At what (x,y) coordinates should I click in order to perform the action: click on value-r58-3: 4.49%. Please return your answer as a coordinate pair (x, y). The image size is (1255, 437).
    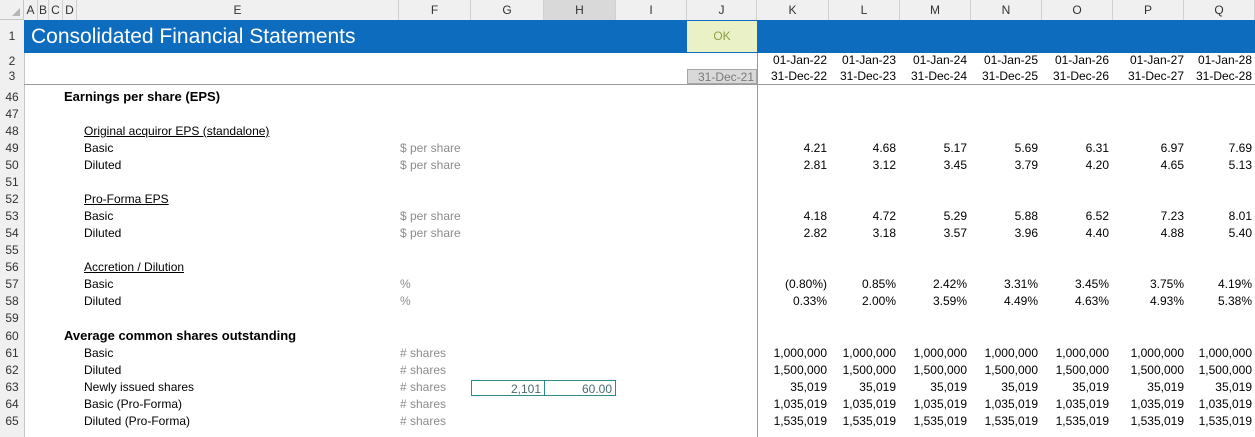
    Looking at the image, I should click on (1004, 301).